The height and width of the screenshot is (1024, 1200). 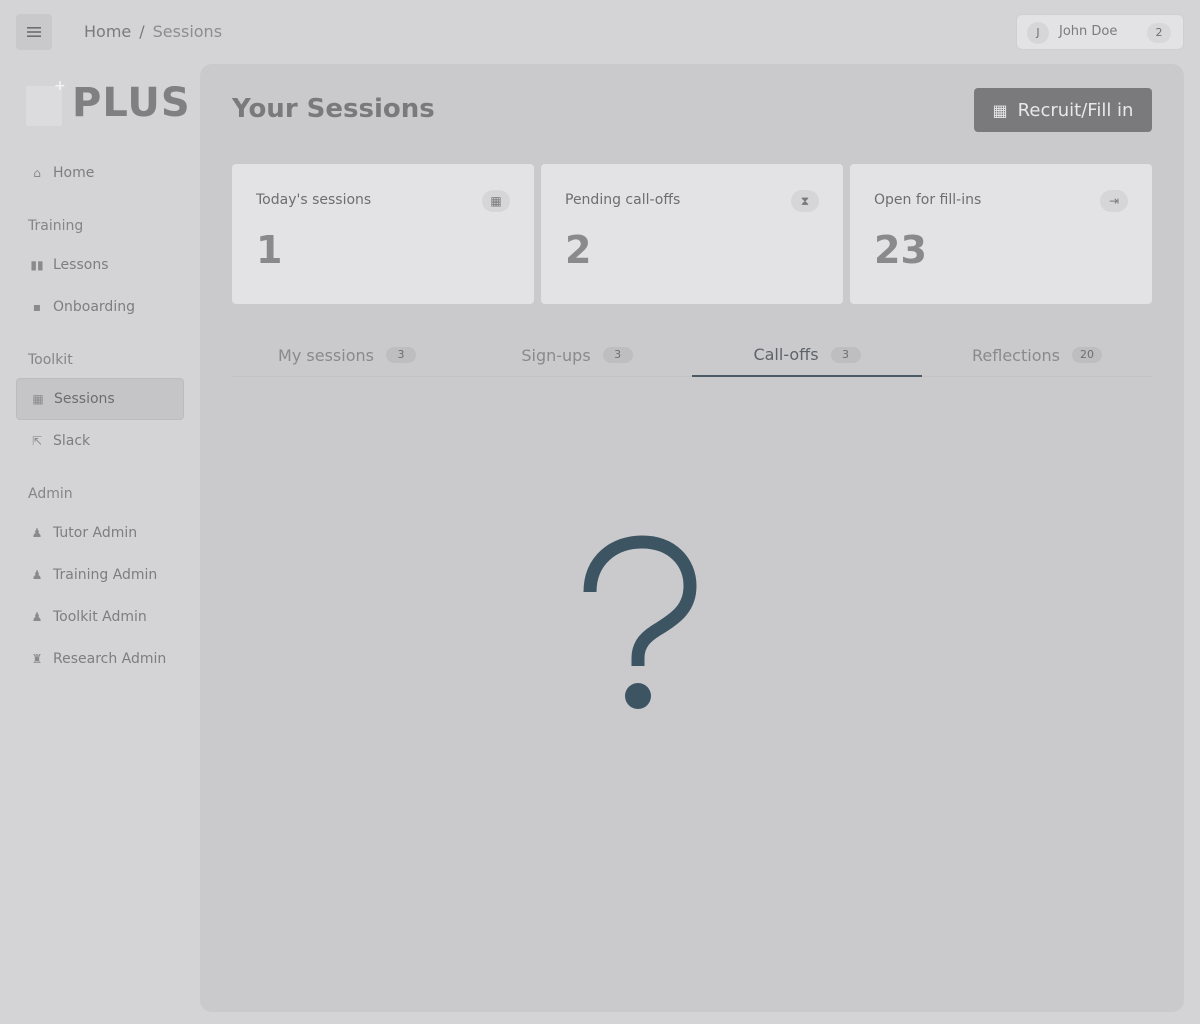 What do you see at coordinates (1075, 110) in the screenshot?
I see `button-label: Recruit/Fill in` at bounding box center [1075, 110].